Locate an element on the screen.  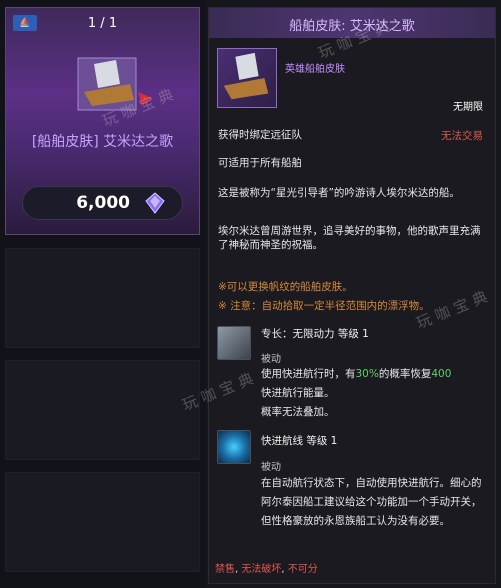
skill-desc-text: 的概率恢复 is located at coordinates (405, 374).